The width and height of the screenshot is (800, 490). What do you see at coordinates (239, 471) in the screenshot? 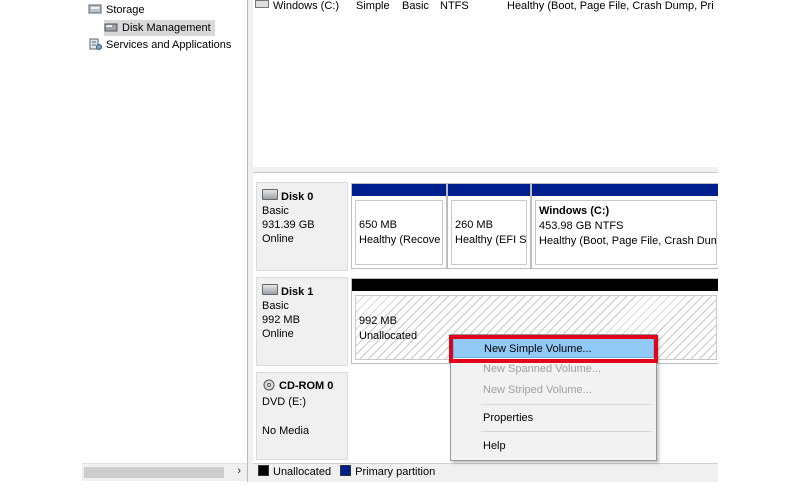
I see `scroll-right-arrow-icon: ›` at bounding box center [239, 471].